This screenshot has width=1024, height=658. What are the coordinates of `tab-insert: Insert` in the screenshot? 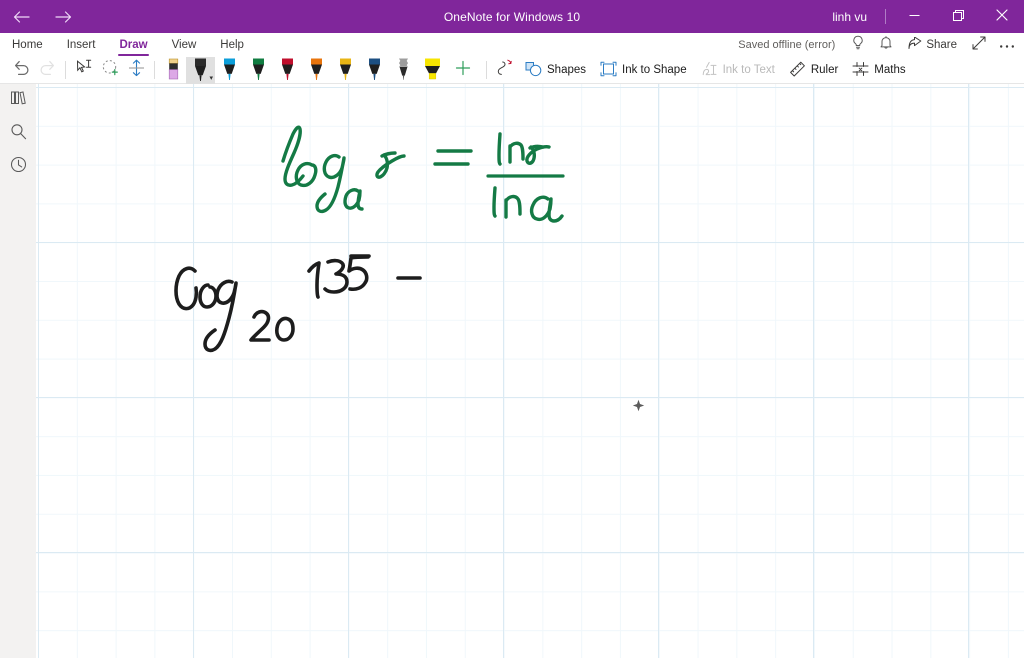 It's located at (81, 45).